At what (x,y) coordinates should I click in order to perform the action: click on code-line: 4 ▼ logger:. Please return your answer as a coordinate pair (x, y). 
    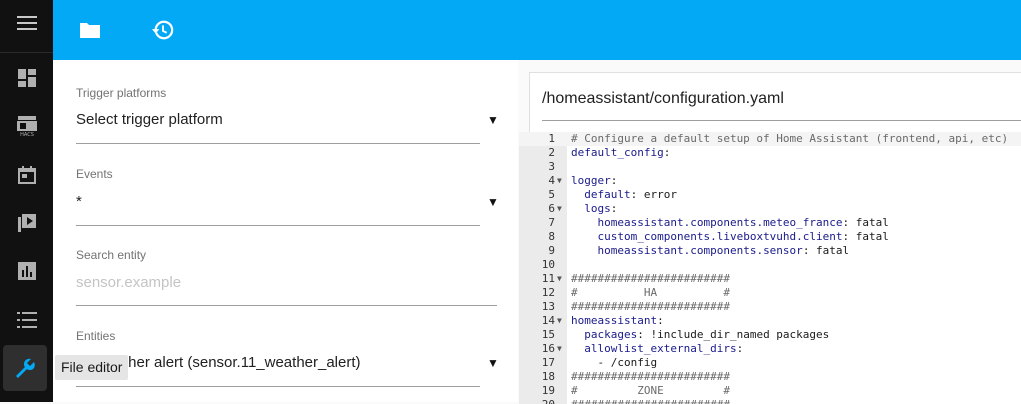
    Looking at the image, I should click on (770, 181).